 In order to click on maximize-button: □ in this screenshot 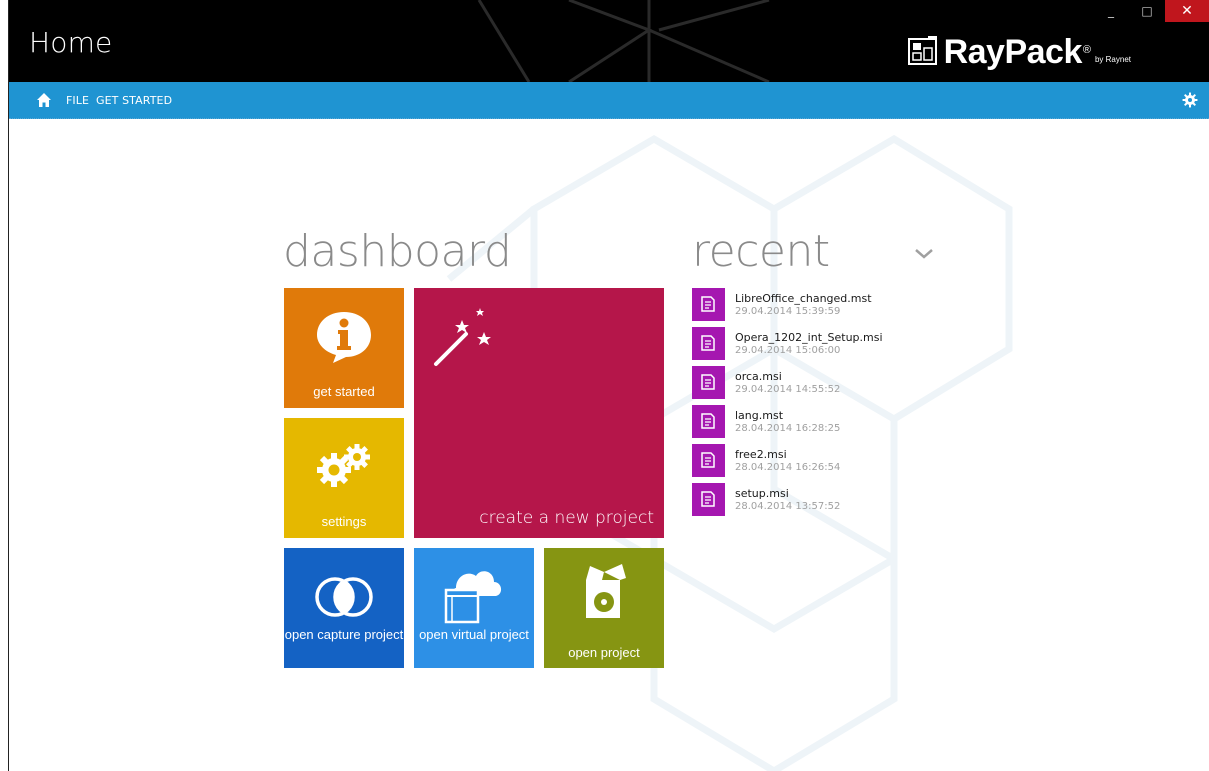, I will do `click(1147, 11)`.